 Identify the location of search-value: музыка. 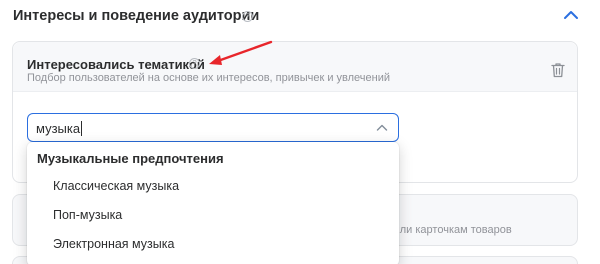
(59, 128).